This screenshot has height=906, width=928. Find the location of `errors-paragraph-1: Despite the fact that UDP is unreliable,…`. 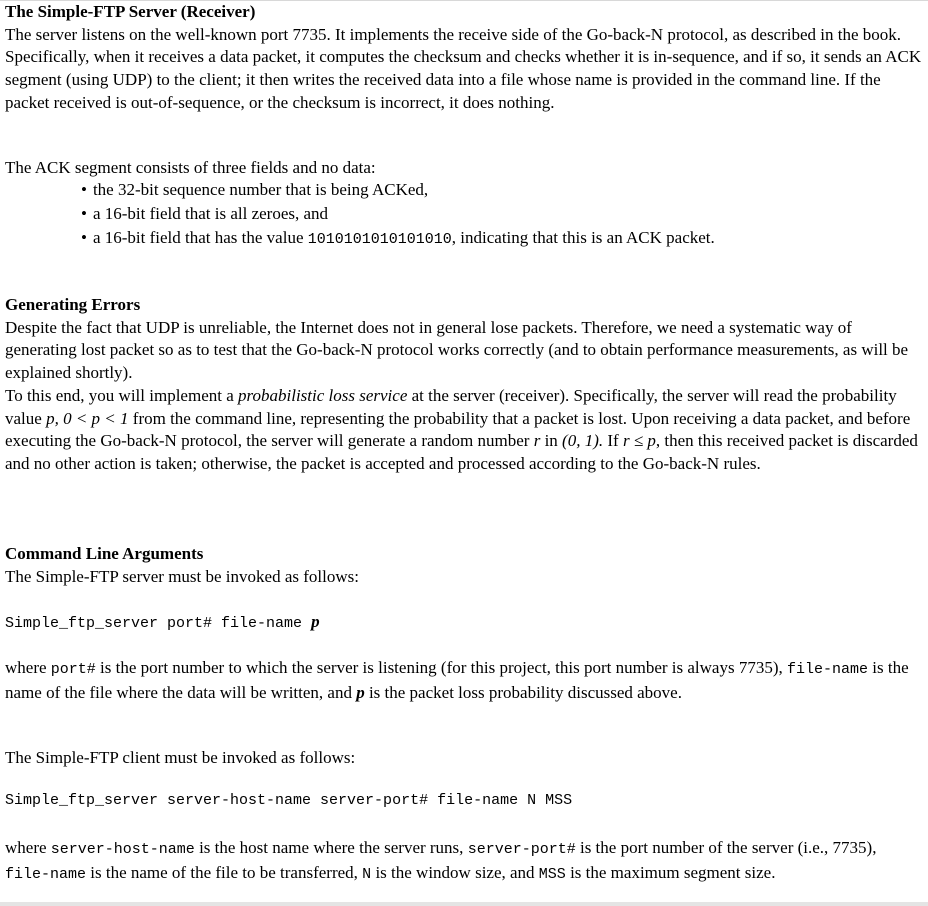

errors-paragraph-1: Despite the fact that UDP is unreliable,… is located at coordinates (457, 350).